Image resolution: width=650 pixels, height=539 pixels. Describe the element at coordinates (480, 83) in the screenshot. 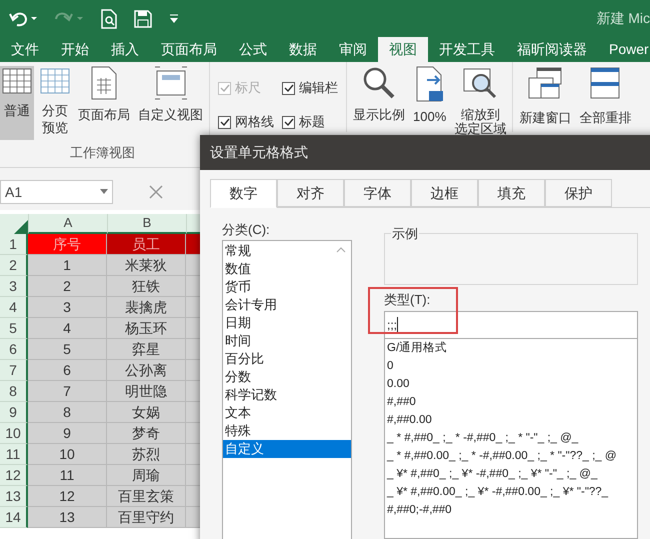

I see `zoom-selection-icon` at that location.